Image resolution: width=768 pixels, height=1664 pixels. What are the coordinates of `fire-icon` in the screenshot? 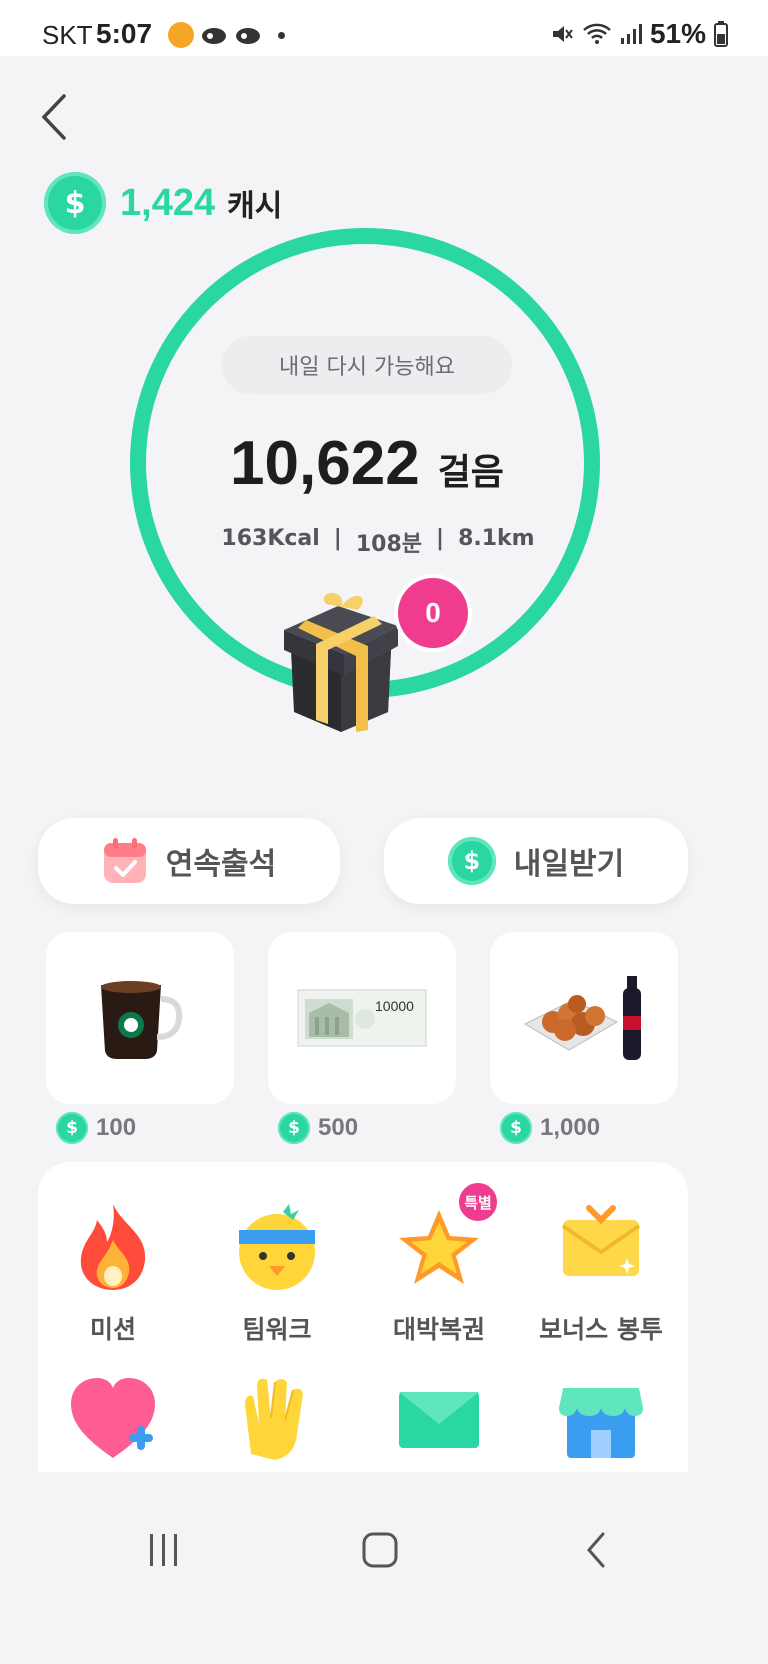 It's located at (113, 1247).